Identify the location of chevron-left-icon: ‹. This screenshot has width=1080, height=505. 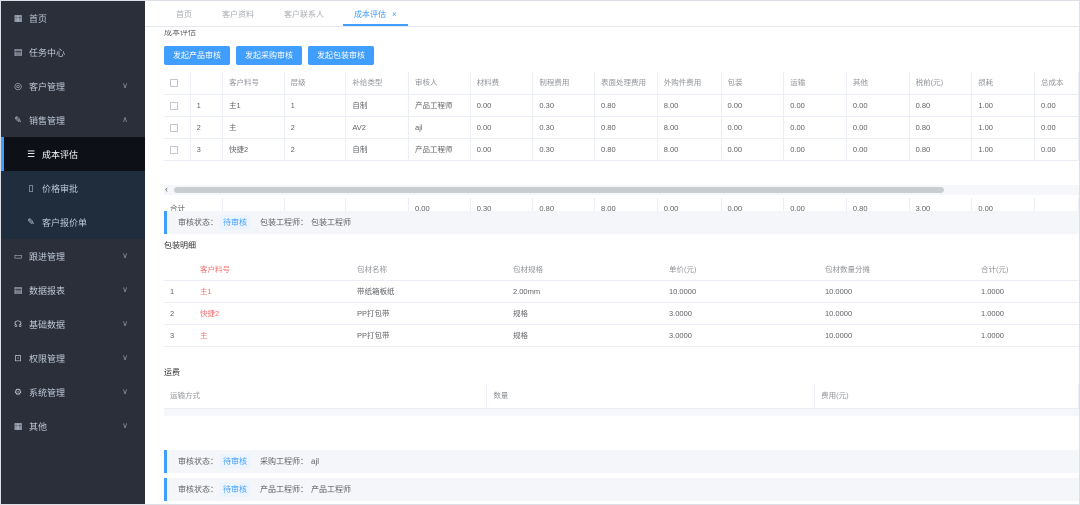
(166, 189).